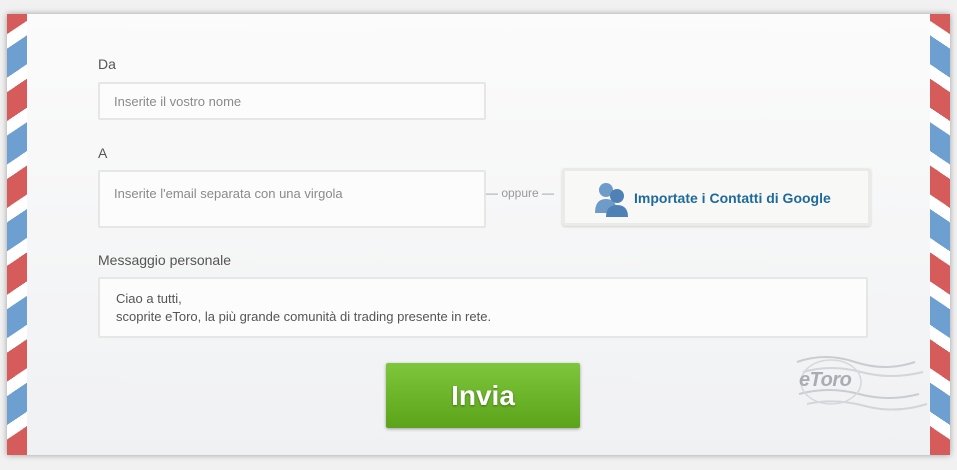 The height and width of the screenshot is (470, 957). I want to click on send-button: Invia, so click(483, 395).